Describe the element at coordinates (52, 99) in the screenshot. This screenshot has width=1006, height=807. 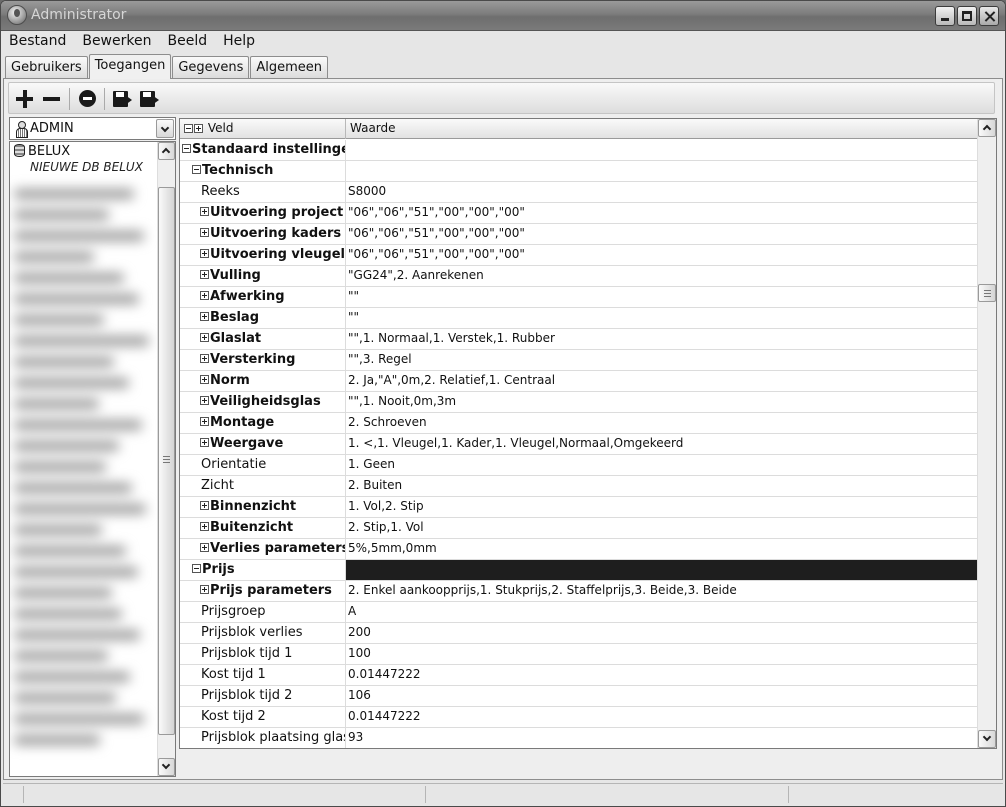
I see `minus-icon` at that location.